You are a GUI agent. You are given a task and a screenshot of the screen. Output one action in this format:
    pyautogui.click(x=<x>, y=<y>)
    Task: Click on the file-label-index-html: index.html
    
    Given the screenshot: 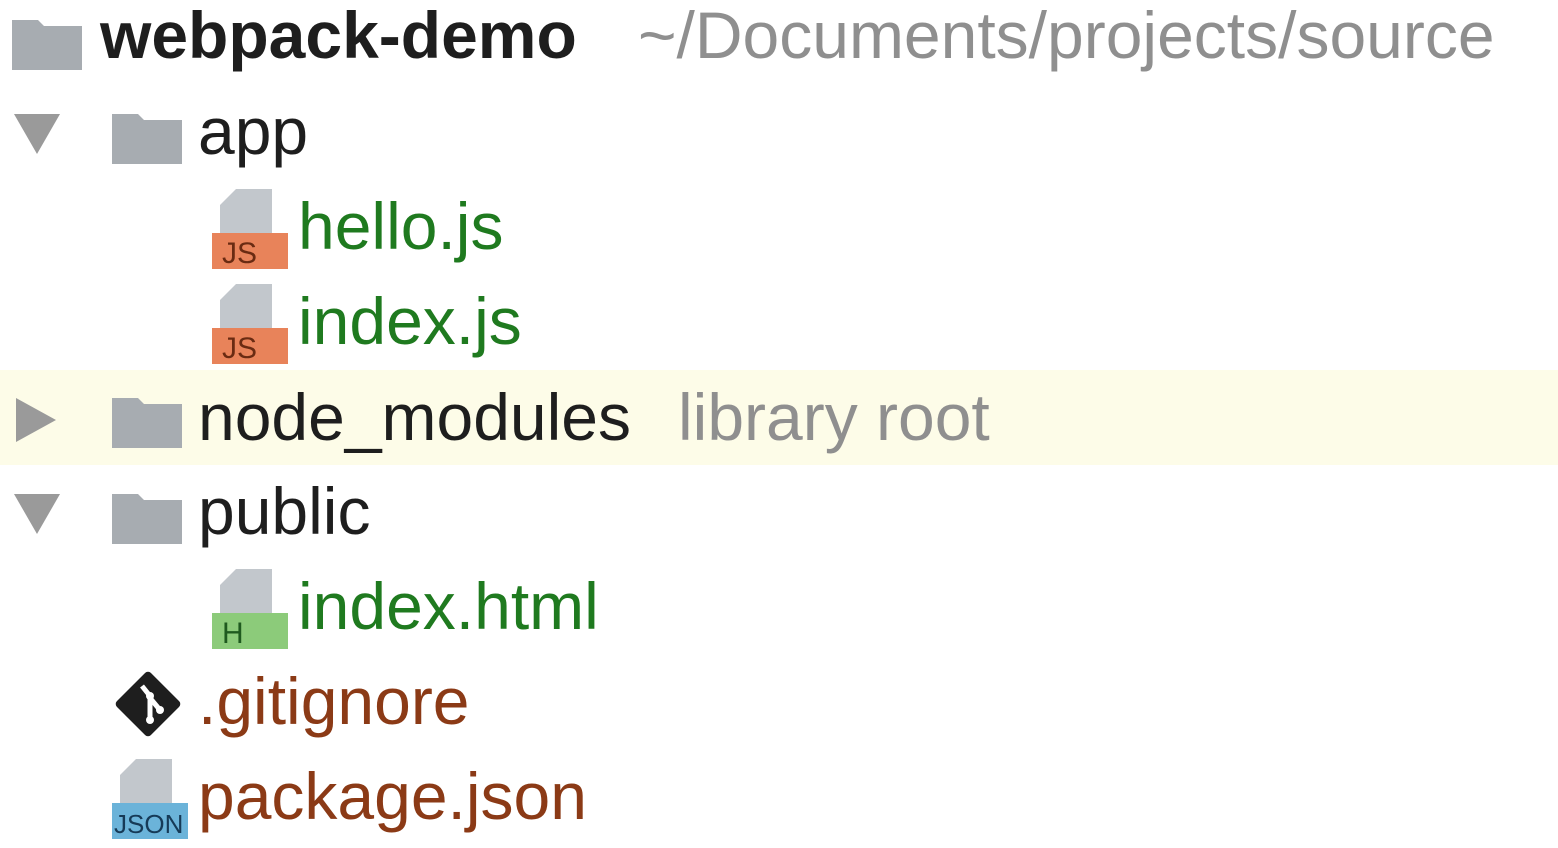 What is the action you would take?
    pyautogui.click(x=448, y=606)
    